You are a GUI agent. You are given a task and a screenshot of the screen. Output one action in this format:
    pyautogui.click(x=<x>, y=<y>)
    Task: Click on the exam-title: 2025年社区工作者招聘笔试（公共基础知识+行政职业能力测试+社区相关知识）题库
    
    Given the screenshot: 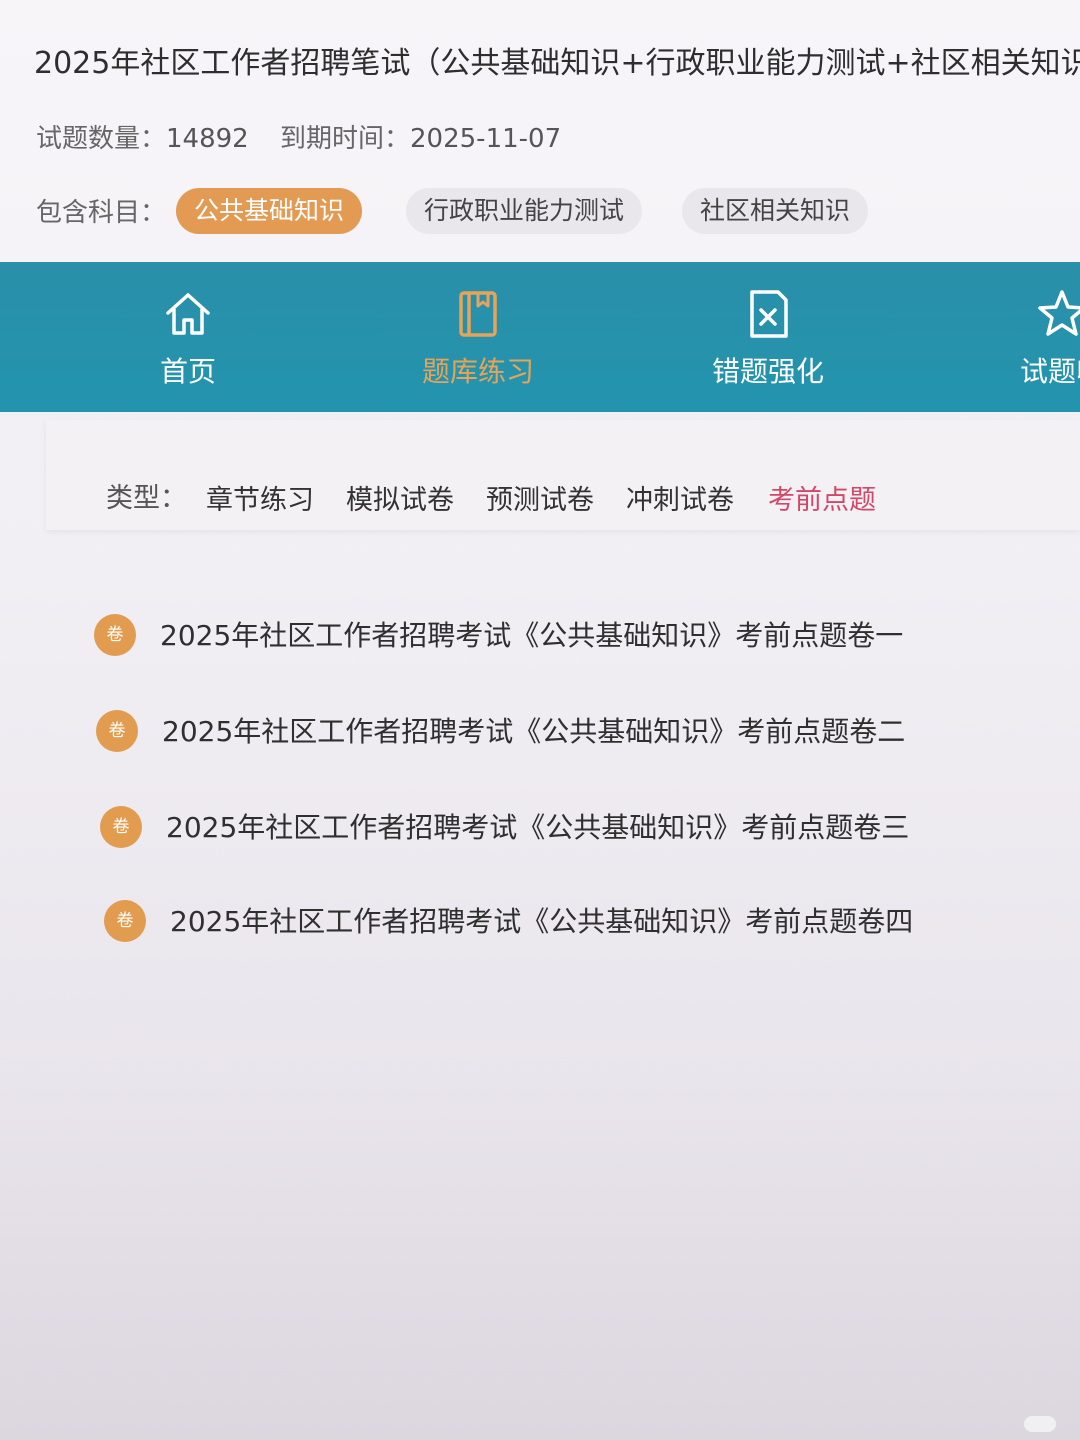 What is the action you would take?
    pyautogui.click(x=557, y=63)
    